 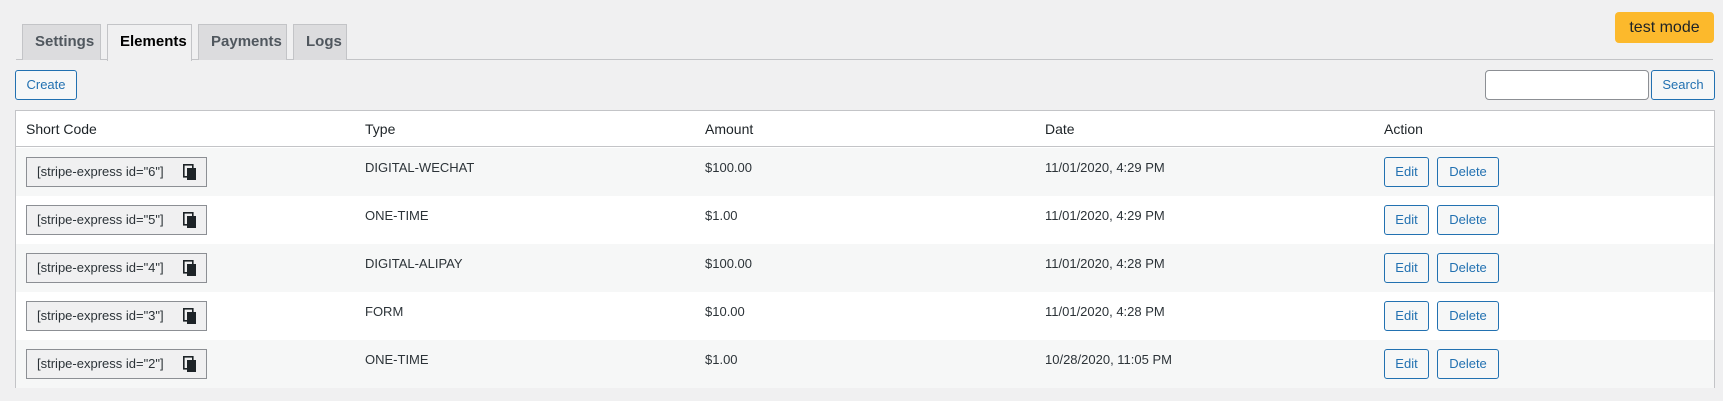 I want to click on tab-elements: Elements, so click(x=149, y=42).